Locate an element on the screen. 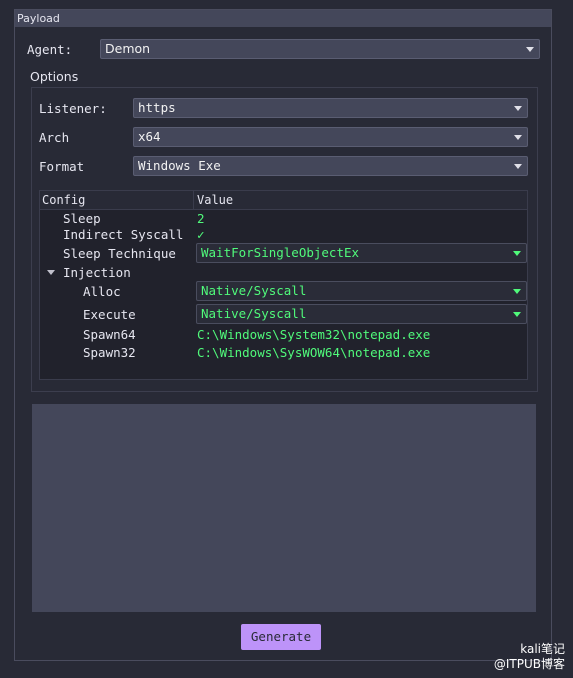 This screenshot has height=678, width=573. alloc-select: Native/Syscall is located at coordinates (361, 291).